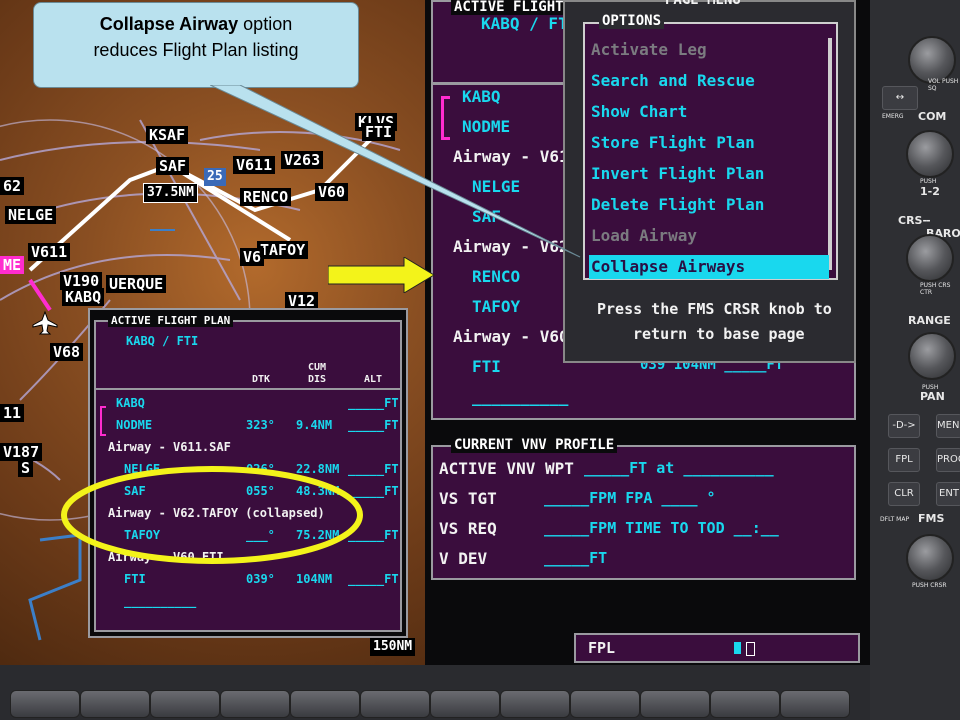  I want to click on map-distance-label: 37.5NM, so click(170, 193).